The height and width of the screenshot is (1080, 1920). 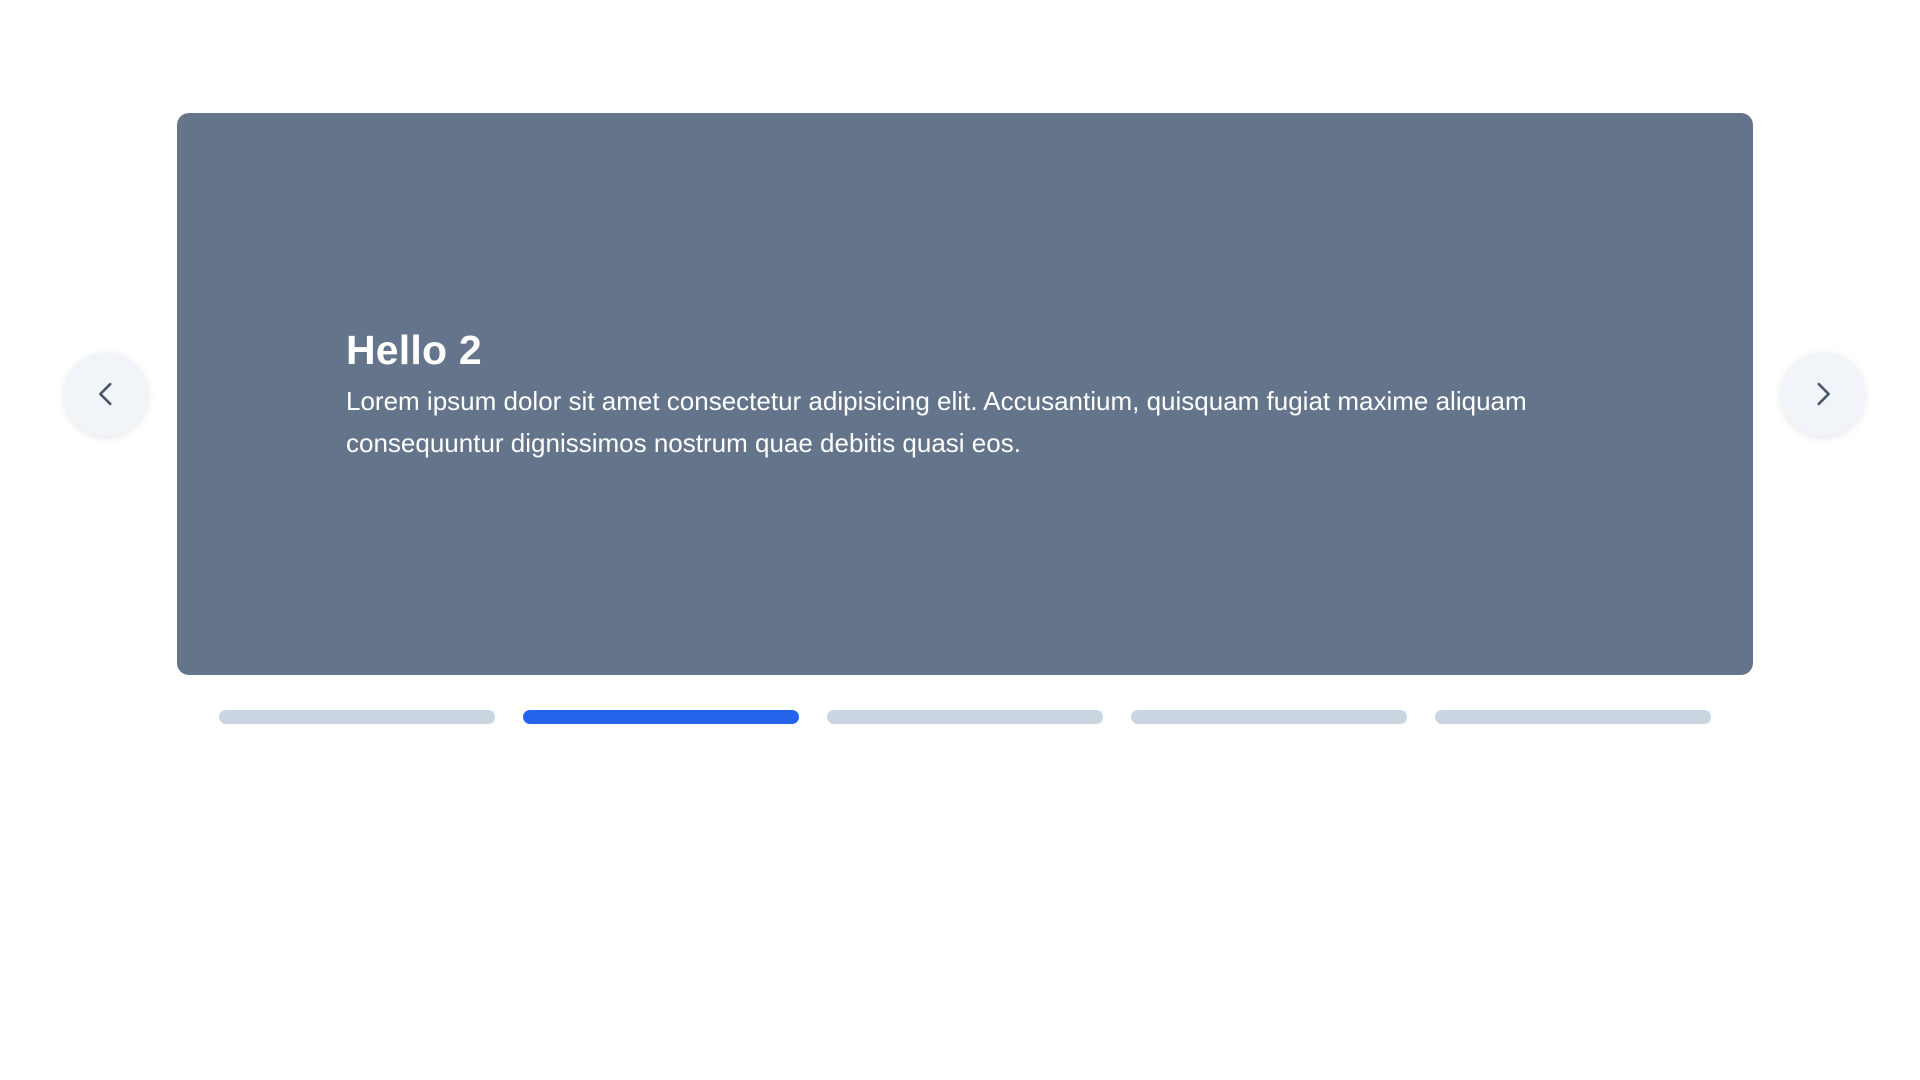 I want to click on previous-slide-button, so click(x=106, y=394).